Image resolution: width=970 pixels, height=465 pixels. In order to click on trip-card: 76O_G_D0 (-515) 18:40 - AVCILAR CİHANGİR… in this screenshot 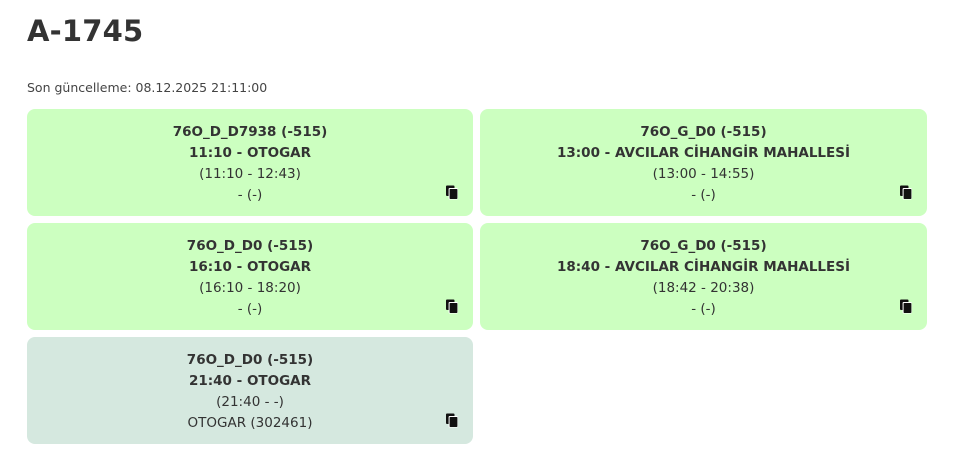, I will do `click(703, 276)`.